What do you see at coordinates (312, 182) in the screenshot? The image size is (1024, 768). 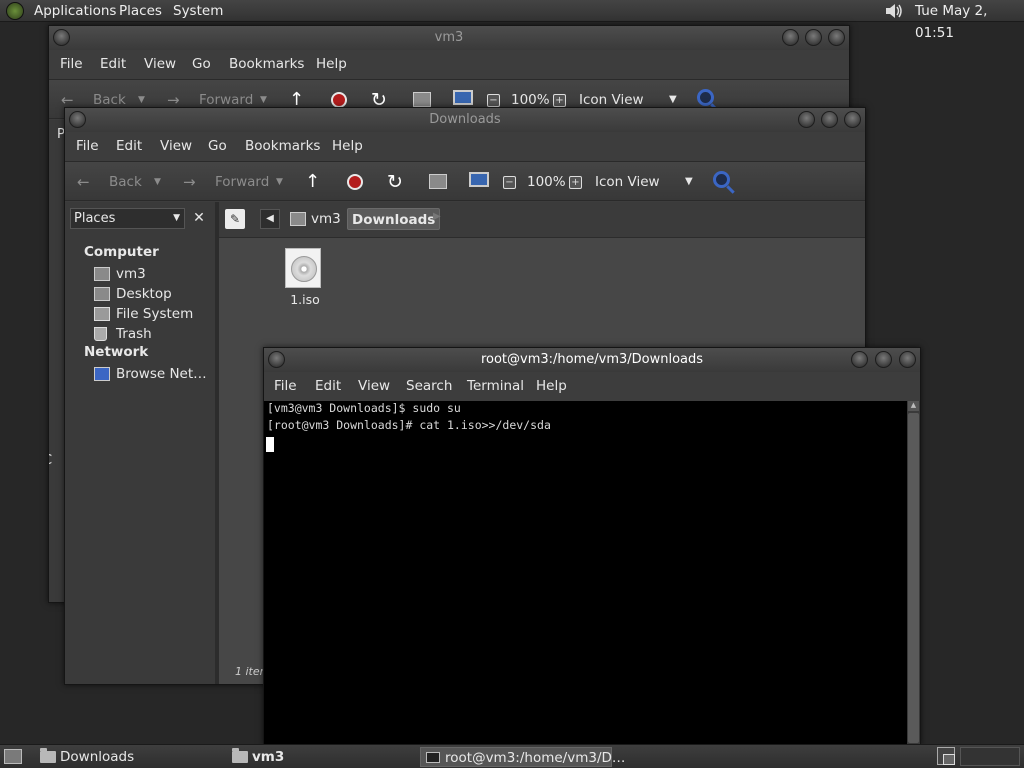 I see `up-icon: ↑` at bounding box center [312, 182].